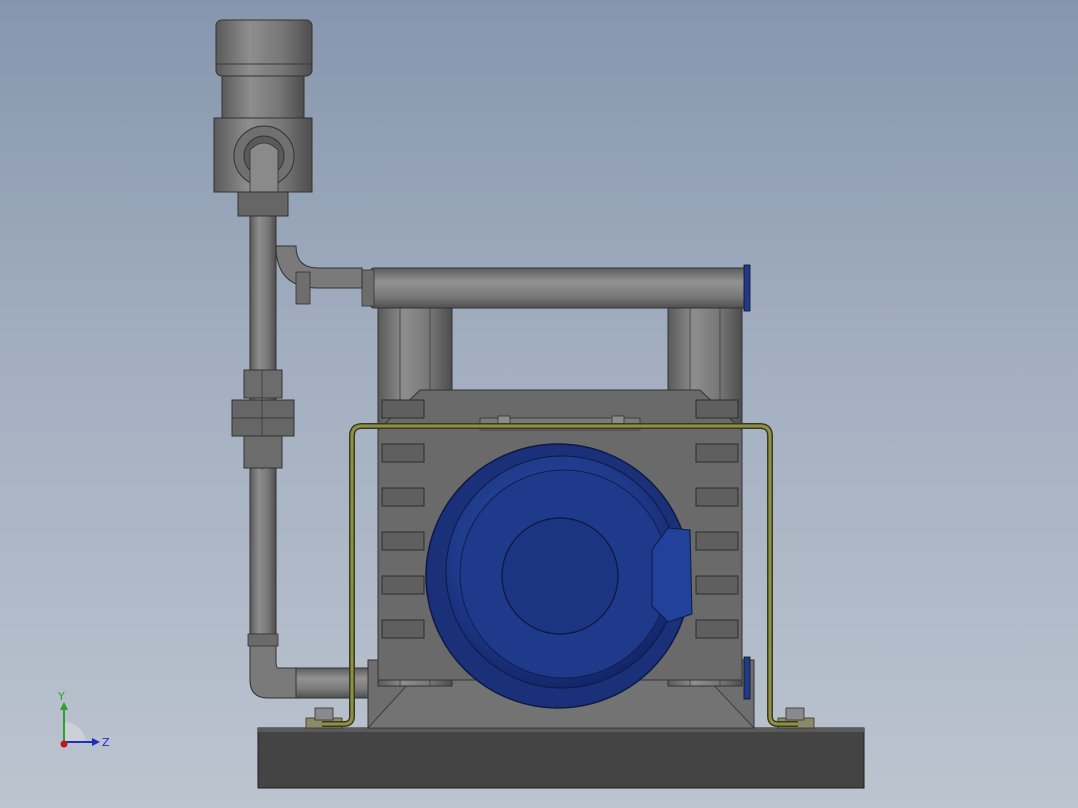 The height and width of the screenshot is (808, 1078). I want to click on pipe-union-fitting, so click(263, 419).